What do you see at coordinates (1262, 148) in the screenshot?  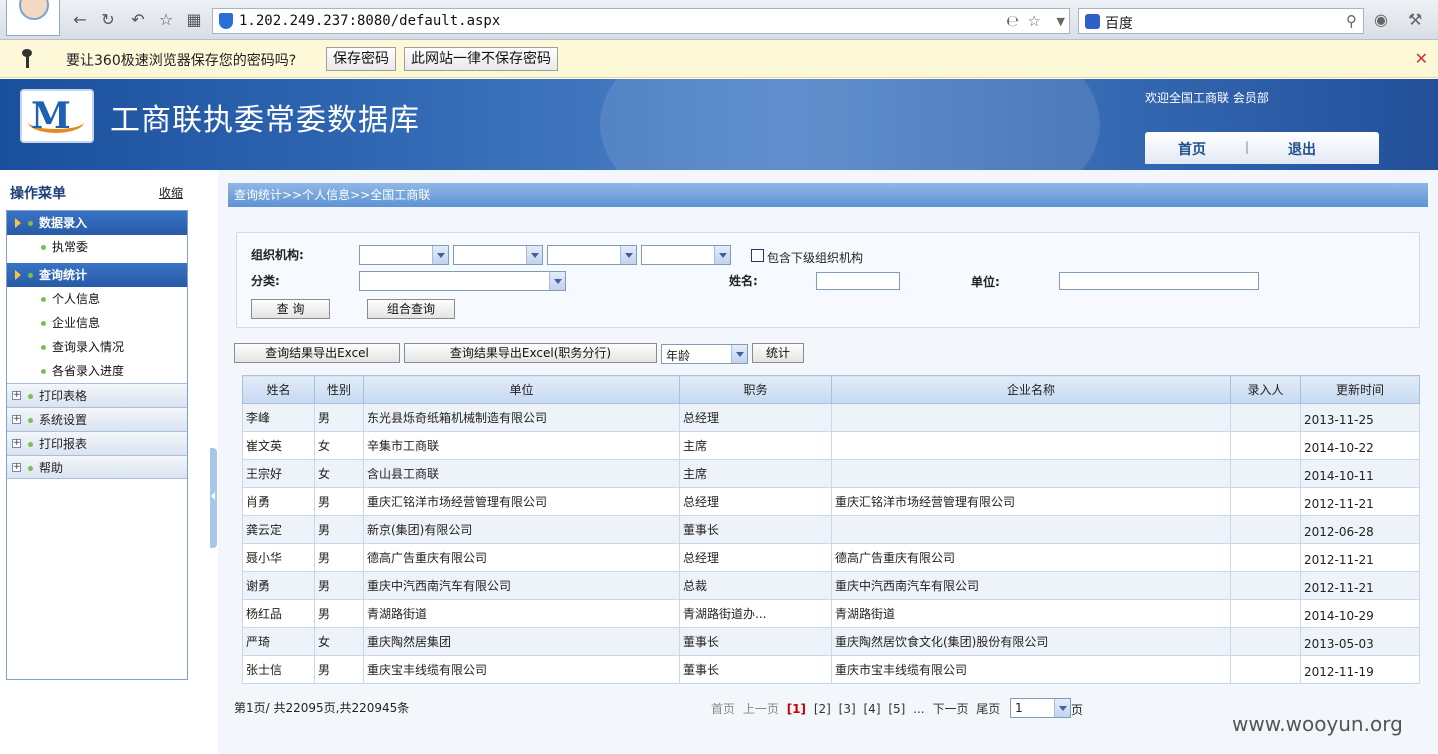 I see `top-nav: 首页 | 退出` at bounding box center [1262, 148].